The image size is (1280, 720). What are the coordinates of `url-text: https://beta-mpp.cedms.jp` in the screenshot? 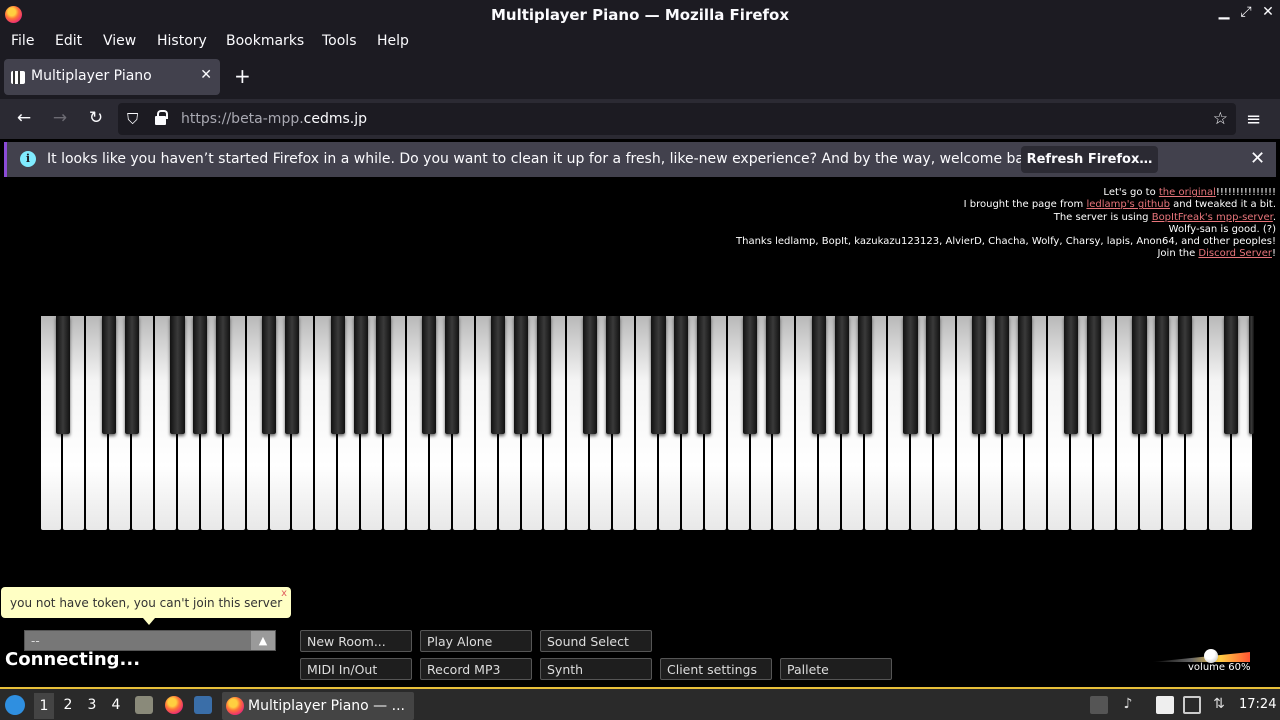 It's located at (274, 119).